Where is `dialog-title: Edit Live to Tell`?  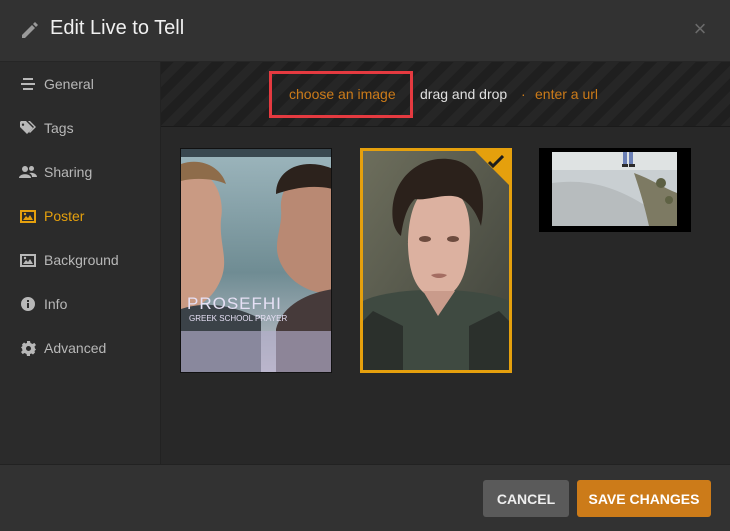
dialog-title: Edit Live to Tell is located at coordinates (117, 28).